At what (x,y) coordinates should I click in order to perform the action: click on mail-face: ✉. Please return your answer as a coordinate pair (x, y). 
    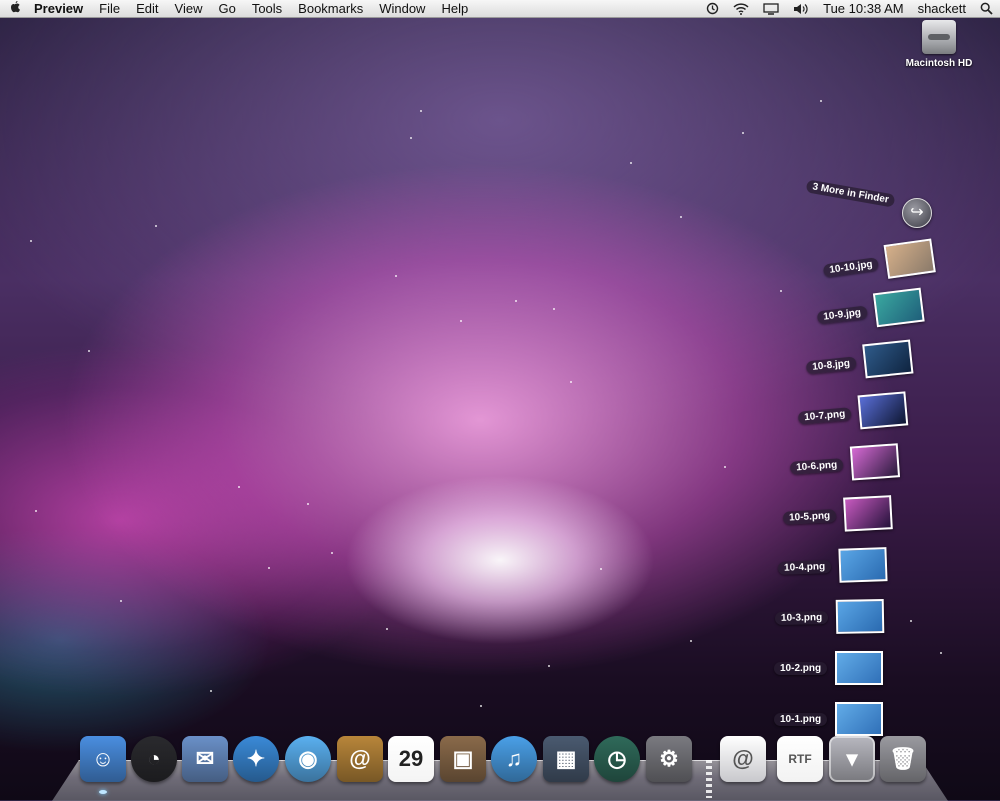
    Looking at the image, I should click on (205, 759).